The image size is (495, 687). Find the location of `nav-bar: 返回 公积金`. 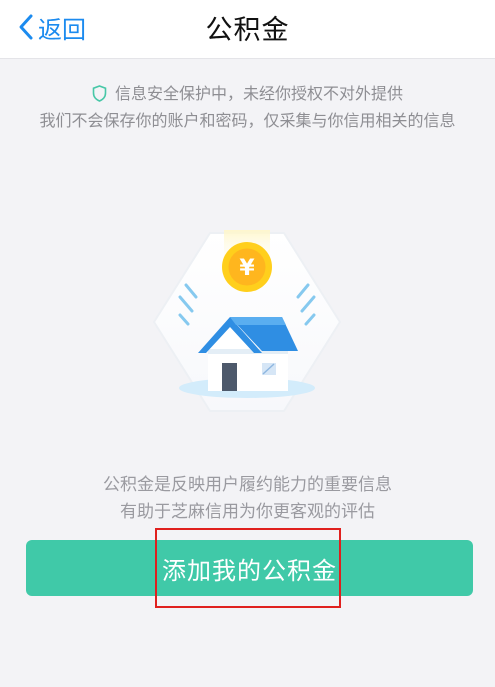

nav-bar: 返回 公积金 is located at coordinates (247, 29).